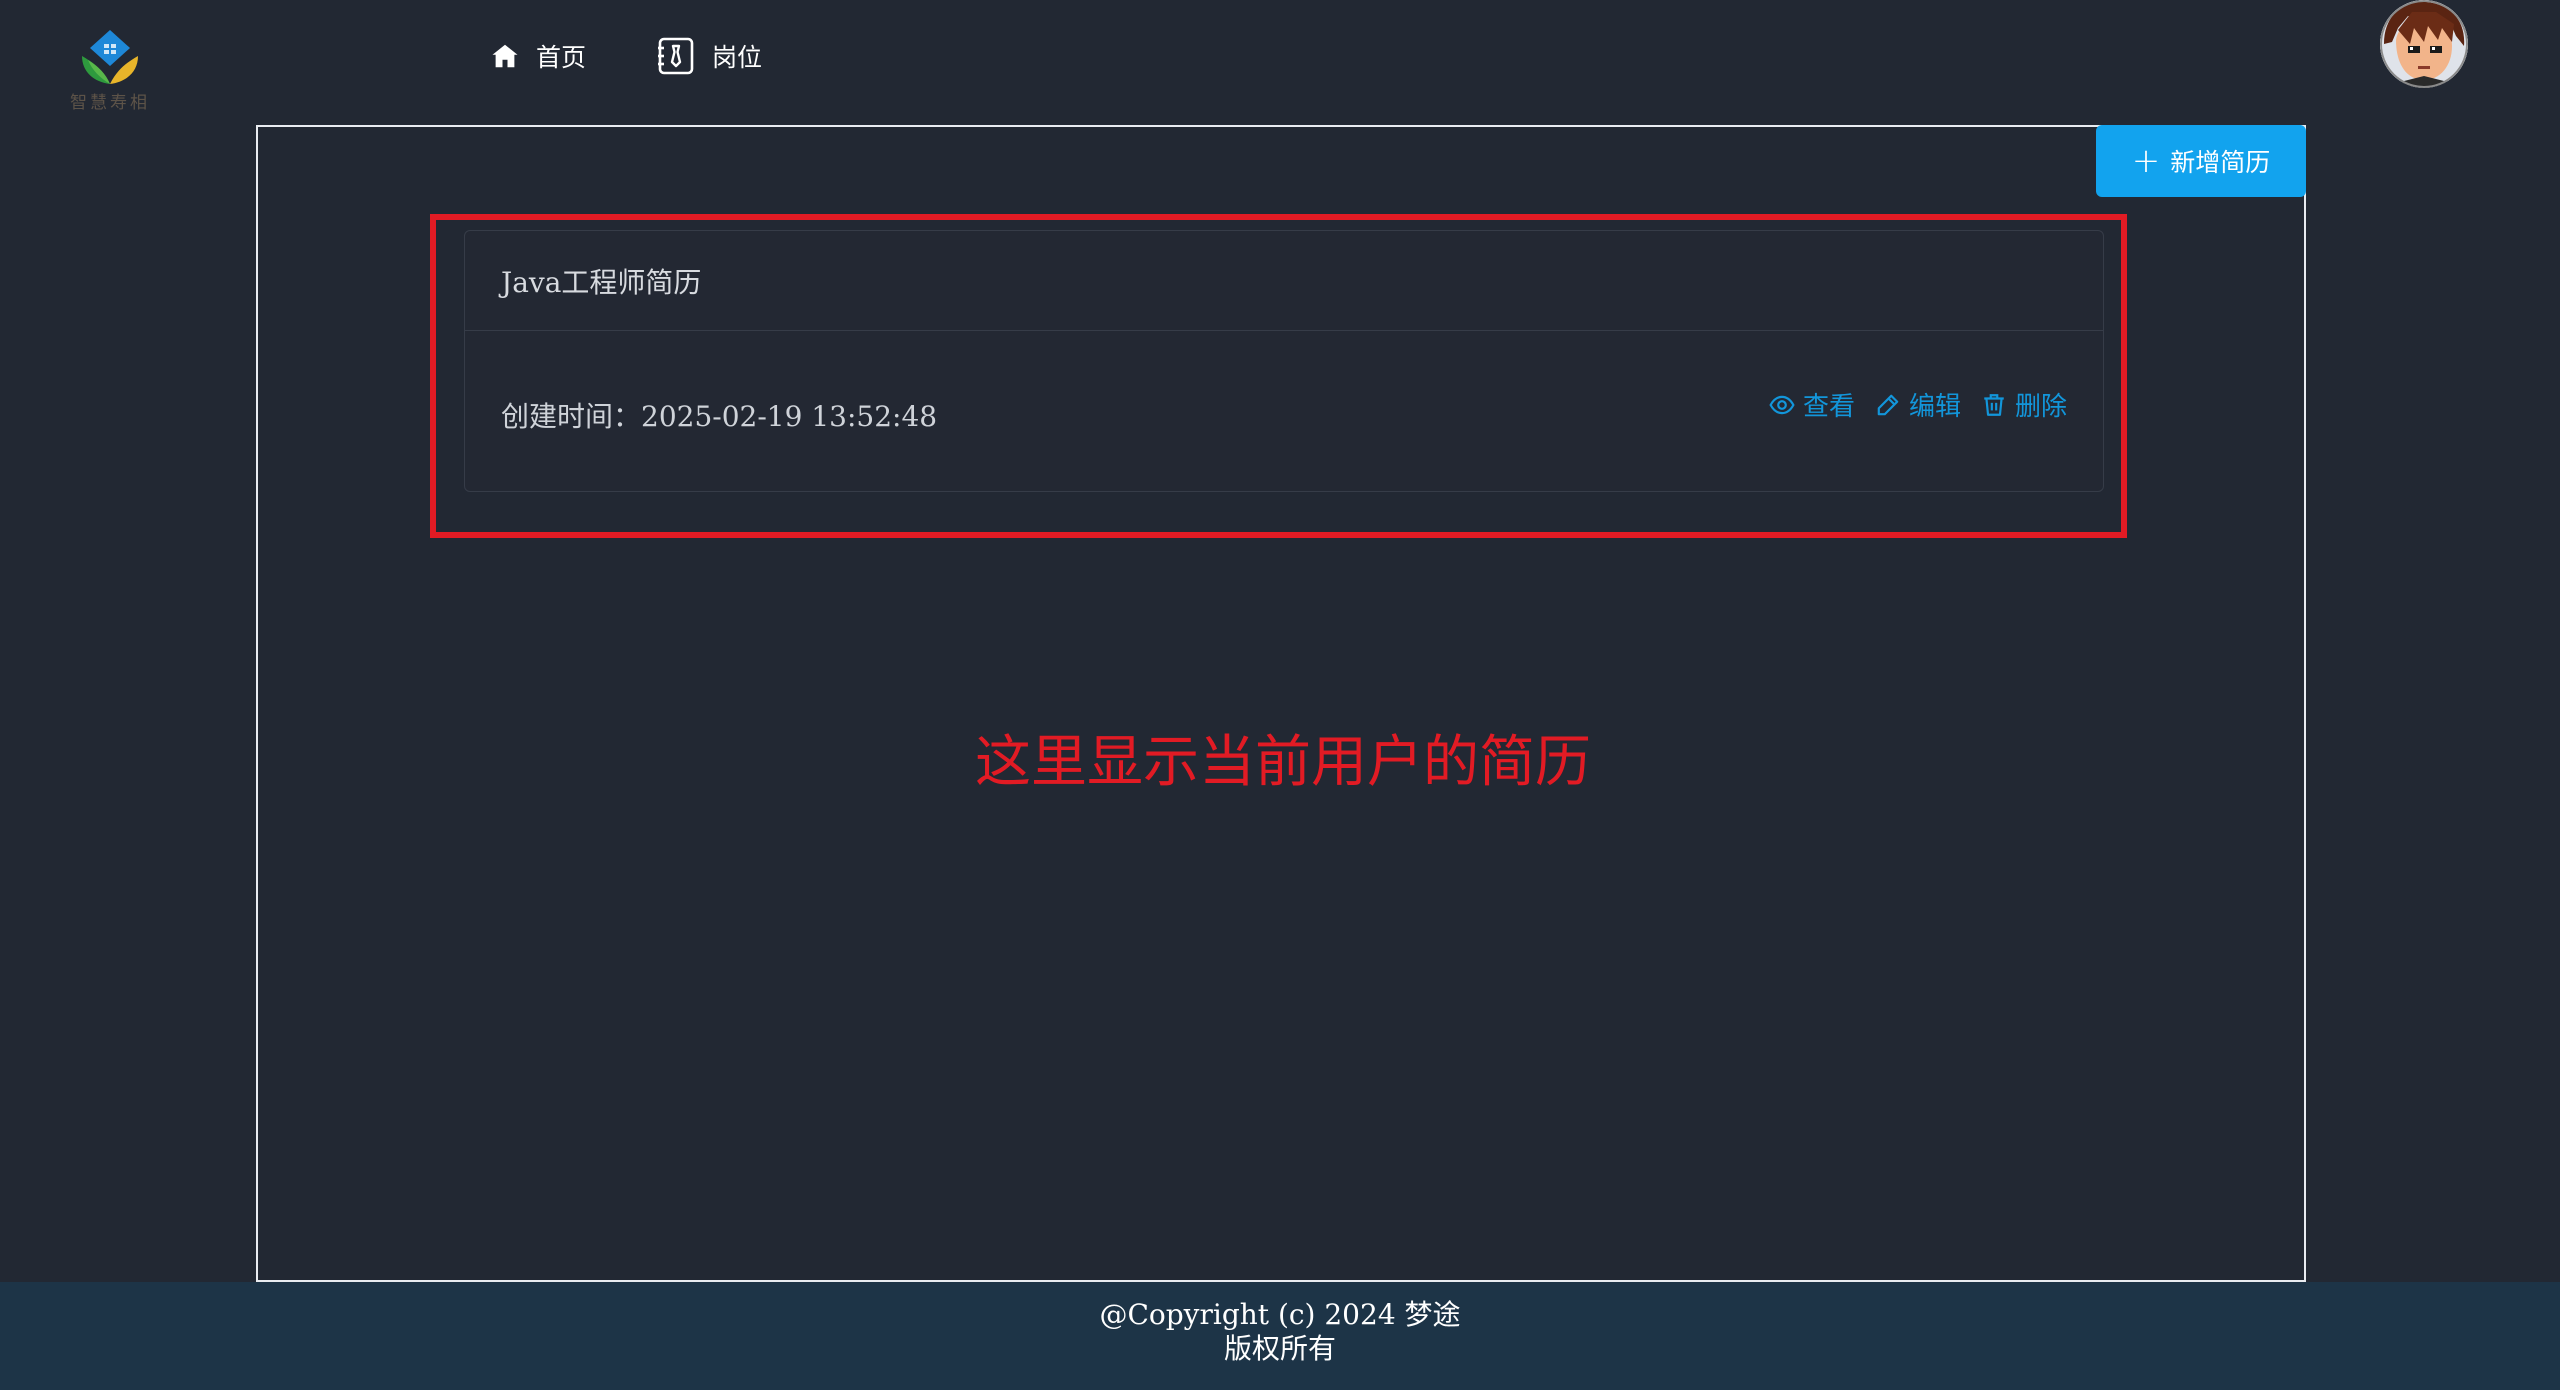  Describe the element at coordinates (561, 57) in the screenshot. I see `nav-item-label: 首页` at that location.